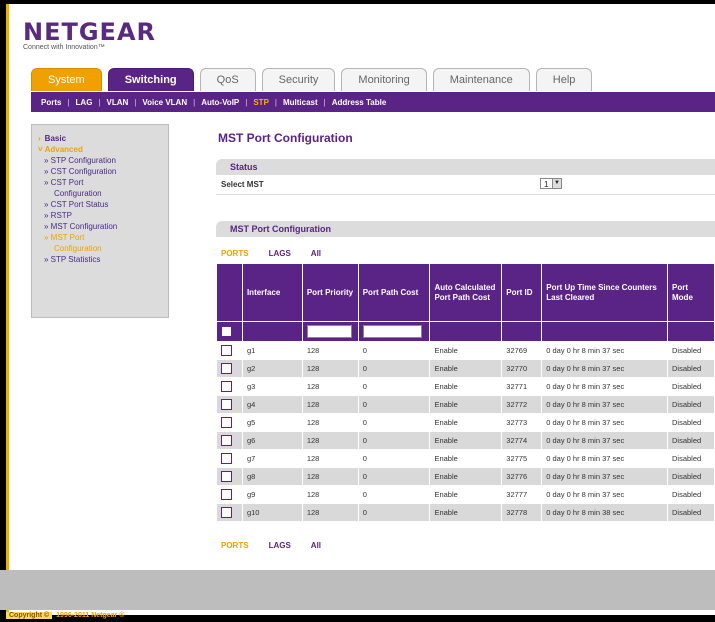 The height and width of the screenshot is (622, 715). I want to click on column-header-port-up-time: Port Up Time Since Counters Last Cleared, so click(604, 292).